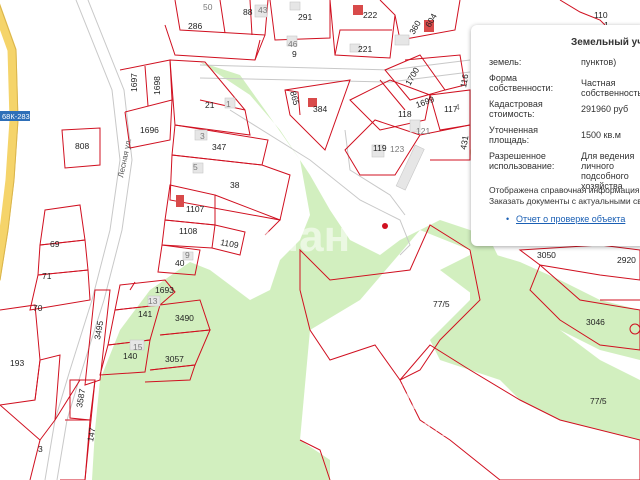 This screenshot has height=480, width=640. I want to click on parcel-number: 43, so click(263, 10).